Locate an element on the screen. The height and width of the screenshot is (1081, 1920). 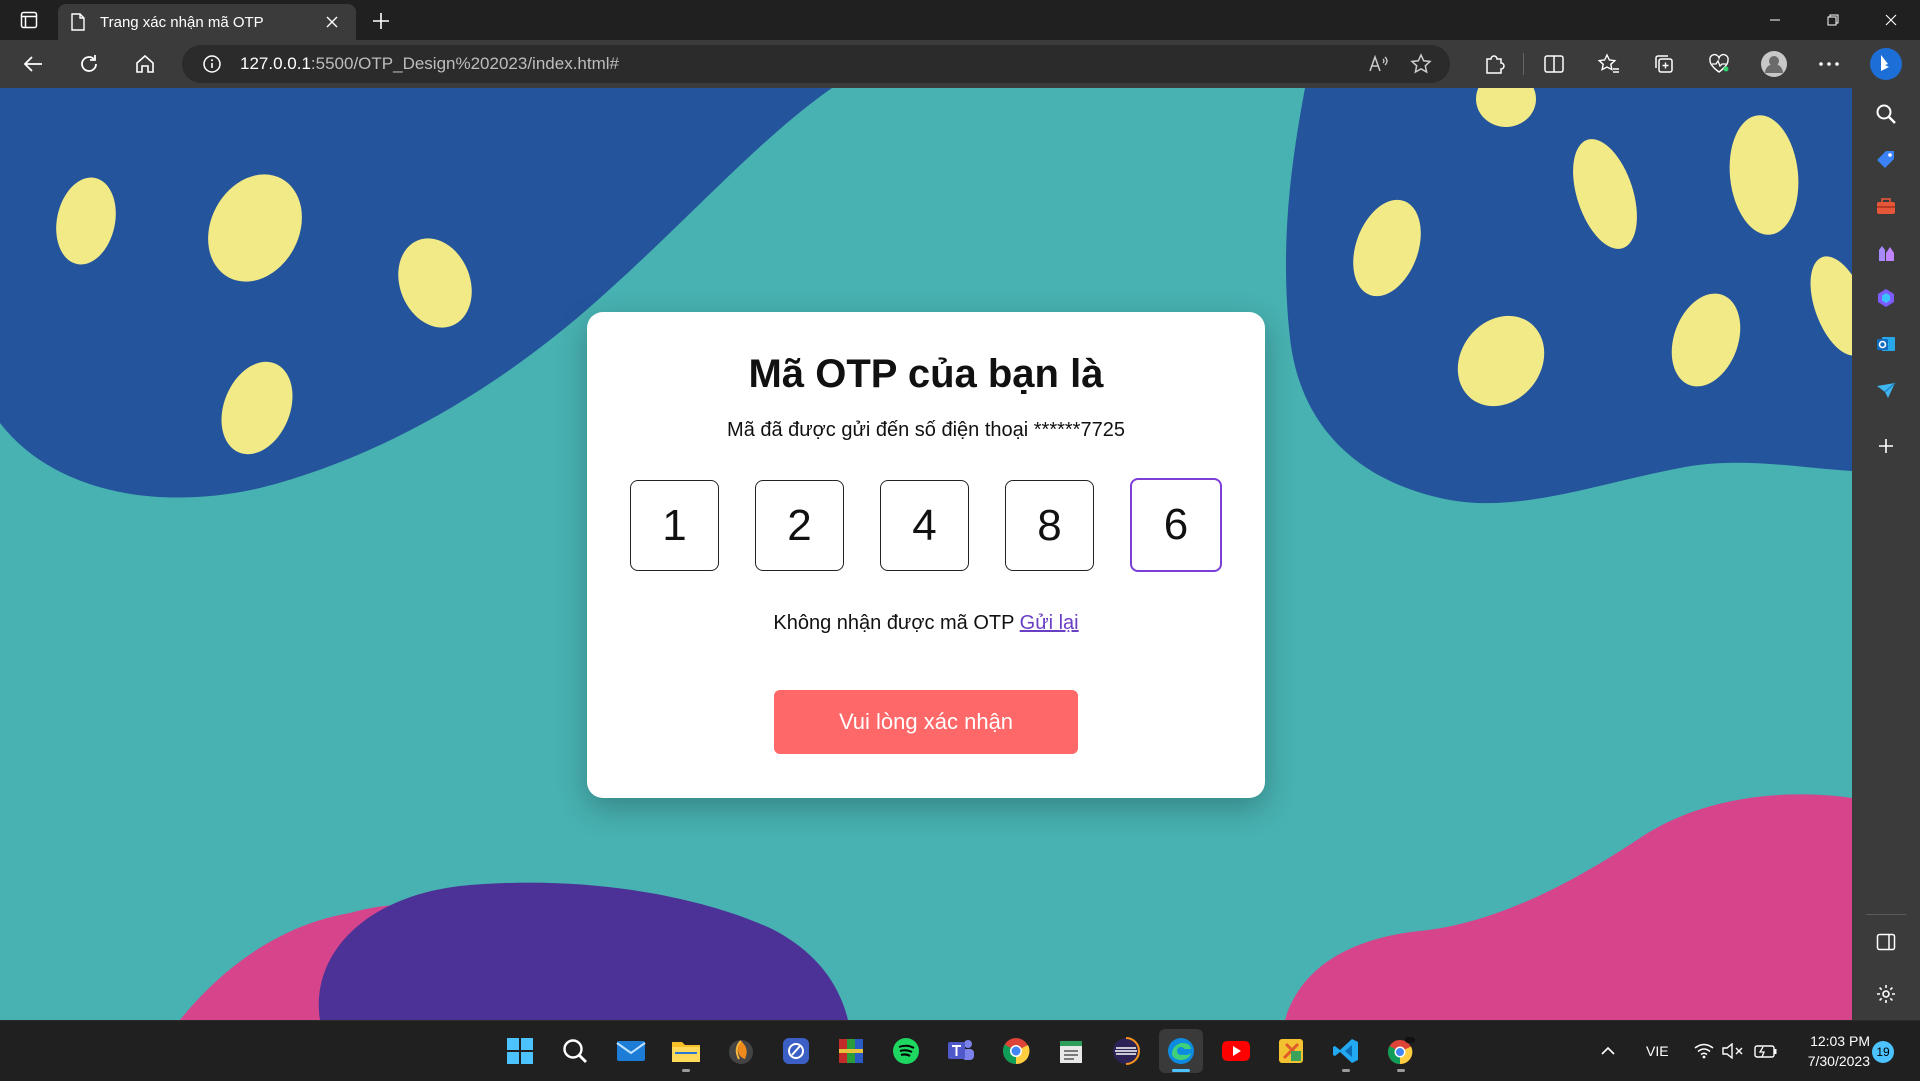
star-icon is located at coordinates (1421, 63).